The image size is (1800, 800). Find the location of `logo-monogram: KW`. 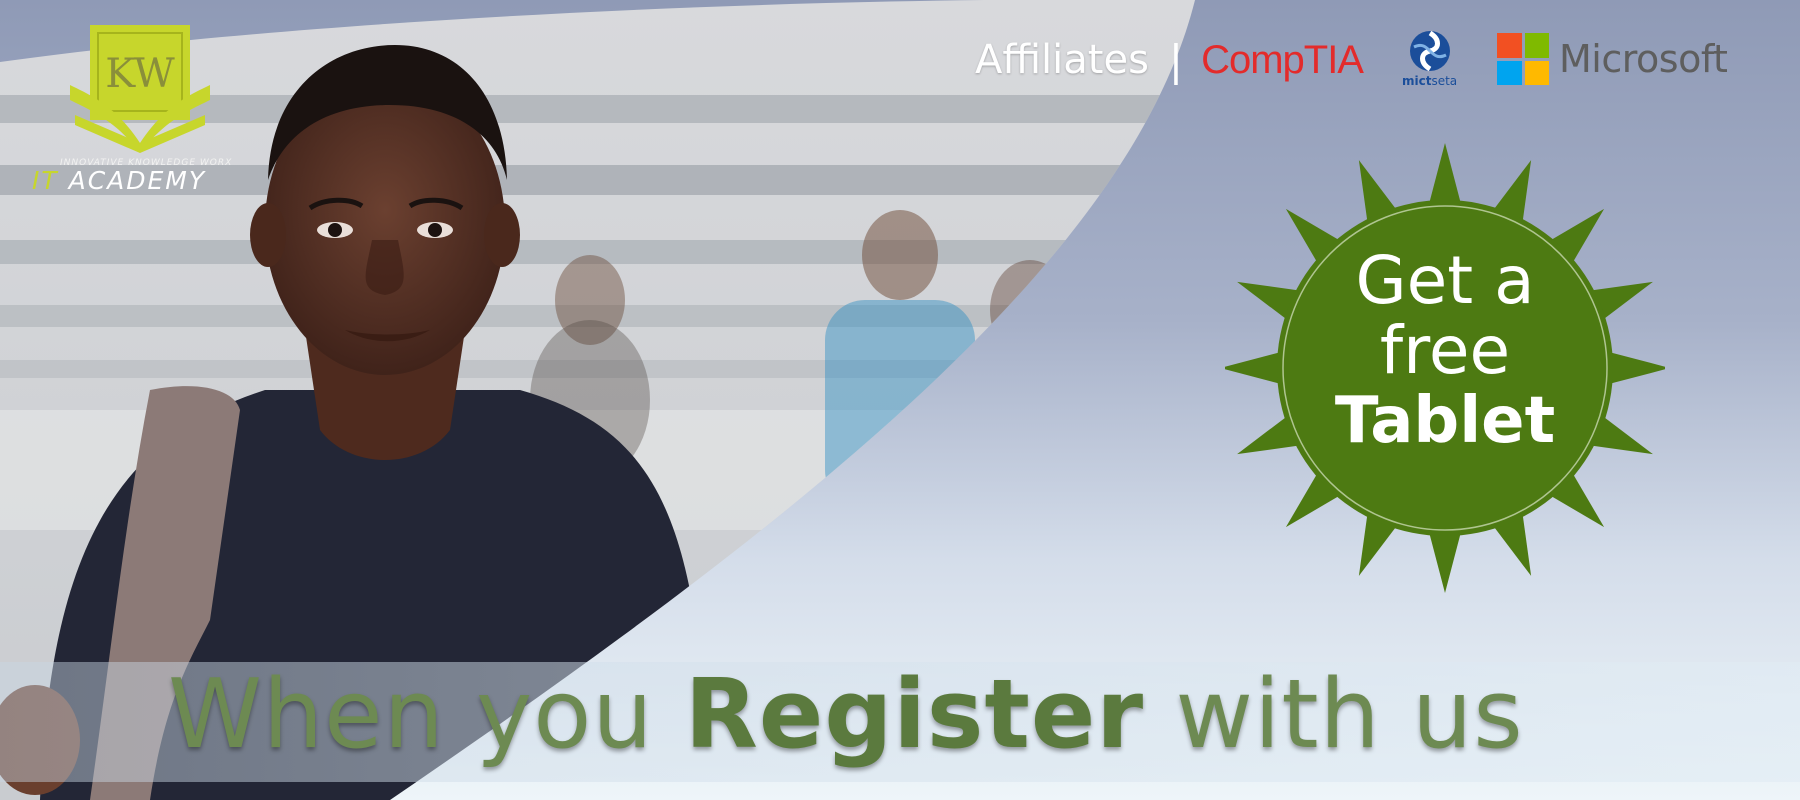

logo-monogram: KW is located at coordinates (140, 74).